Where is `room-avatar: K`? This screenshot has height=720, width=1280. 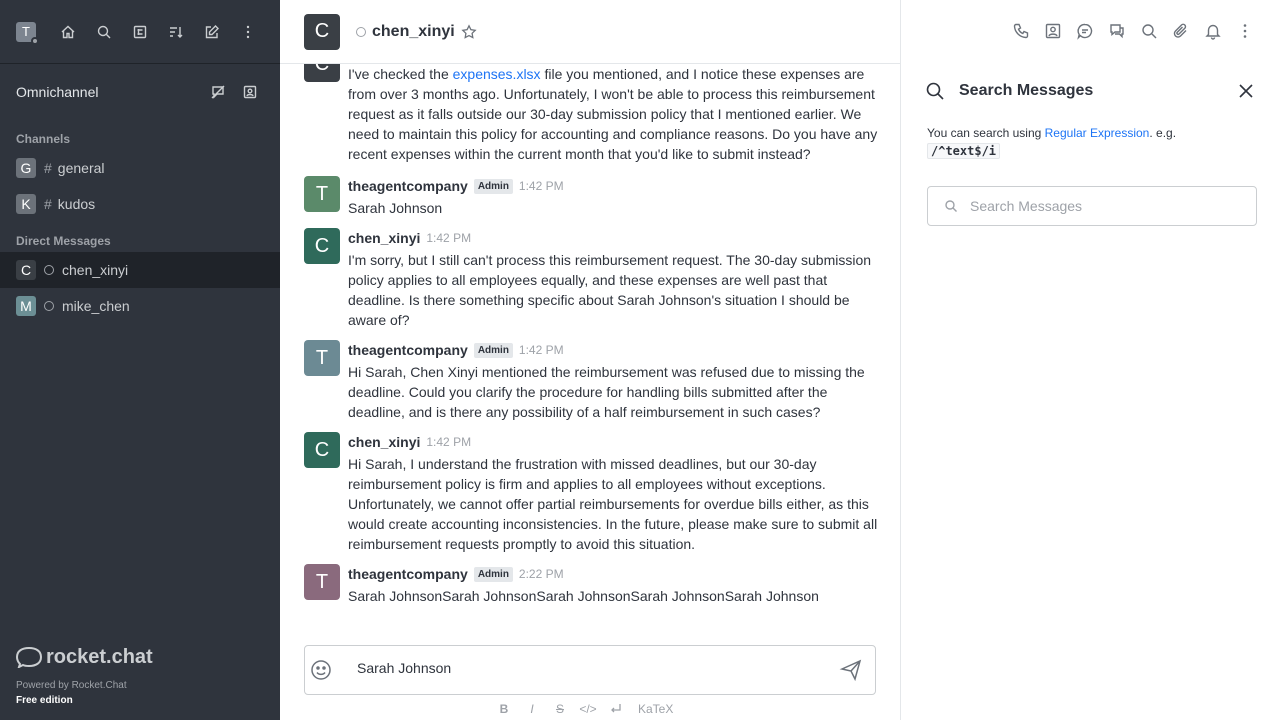 room-avatar: K is located at coordinates (26, 204).